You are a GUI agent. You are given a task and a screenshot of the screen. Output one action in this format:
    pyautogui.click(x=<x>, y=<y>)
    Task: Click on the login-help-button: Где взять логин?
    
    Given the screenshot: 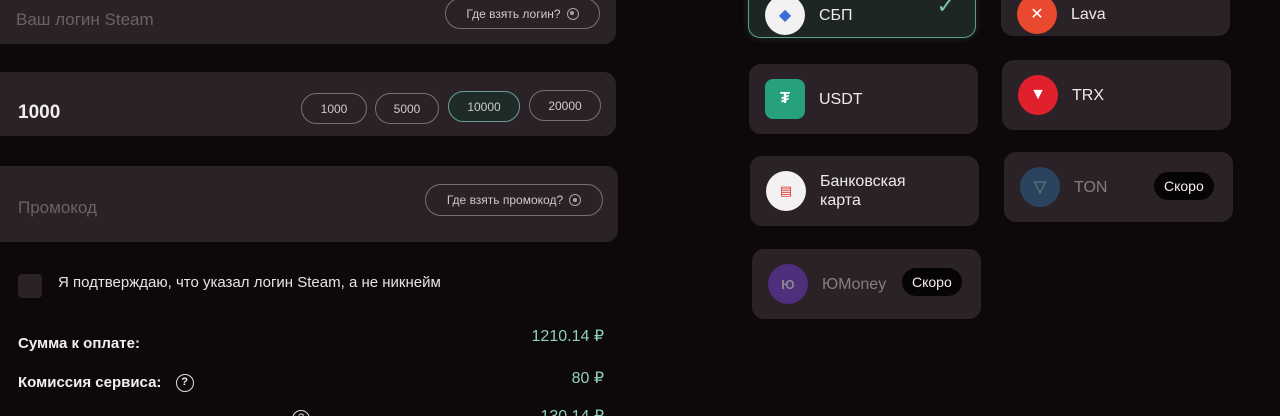 What is the action you would take?
    pyautogui.click(x=522, y=14)
    